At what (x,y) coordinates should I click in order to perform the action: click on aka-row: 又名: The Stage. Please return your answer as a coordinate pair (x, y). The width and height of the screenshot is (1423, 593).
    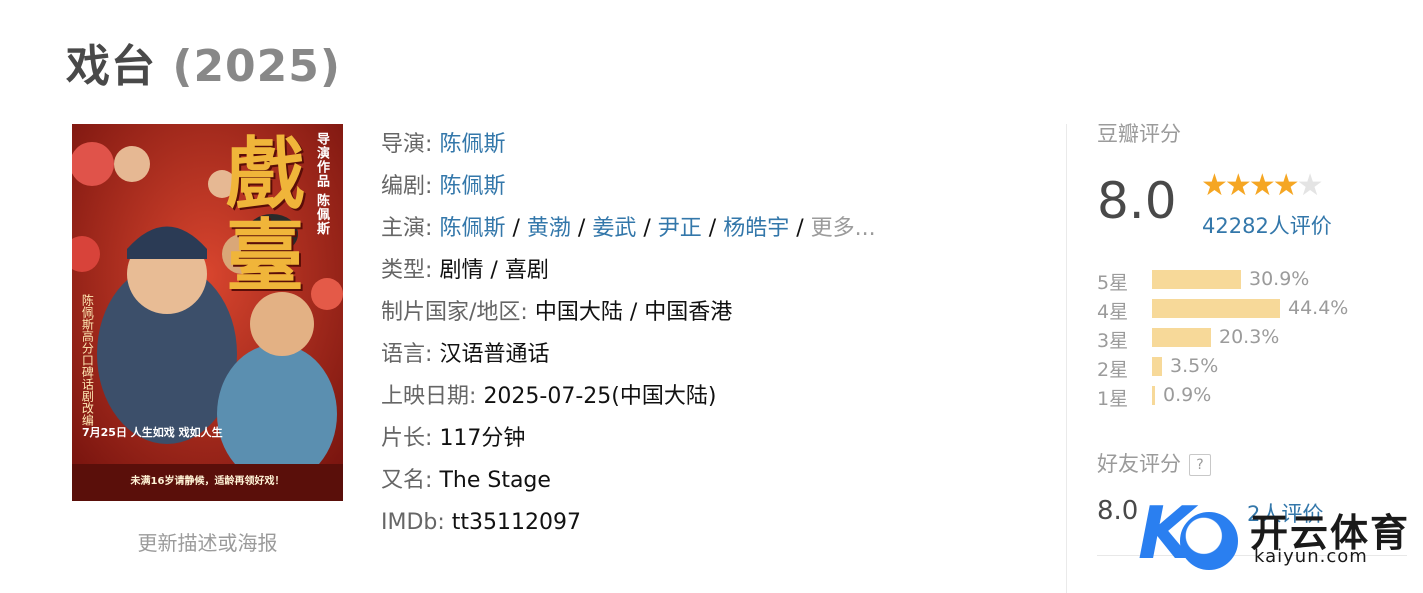
    Looking at the image, I should click on (628, 481).